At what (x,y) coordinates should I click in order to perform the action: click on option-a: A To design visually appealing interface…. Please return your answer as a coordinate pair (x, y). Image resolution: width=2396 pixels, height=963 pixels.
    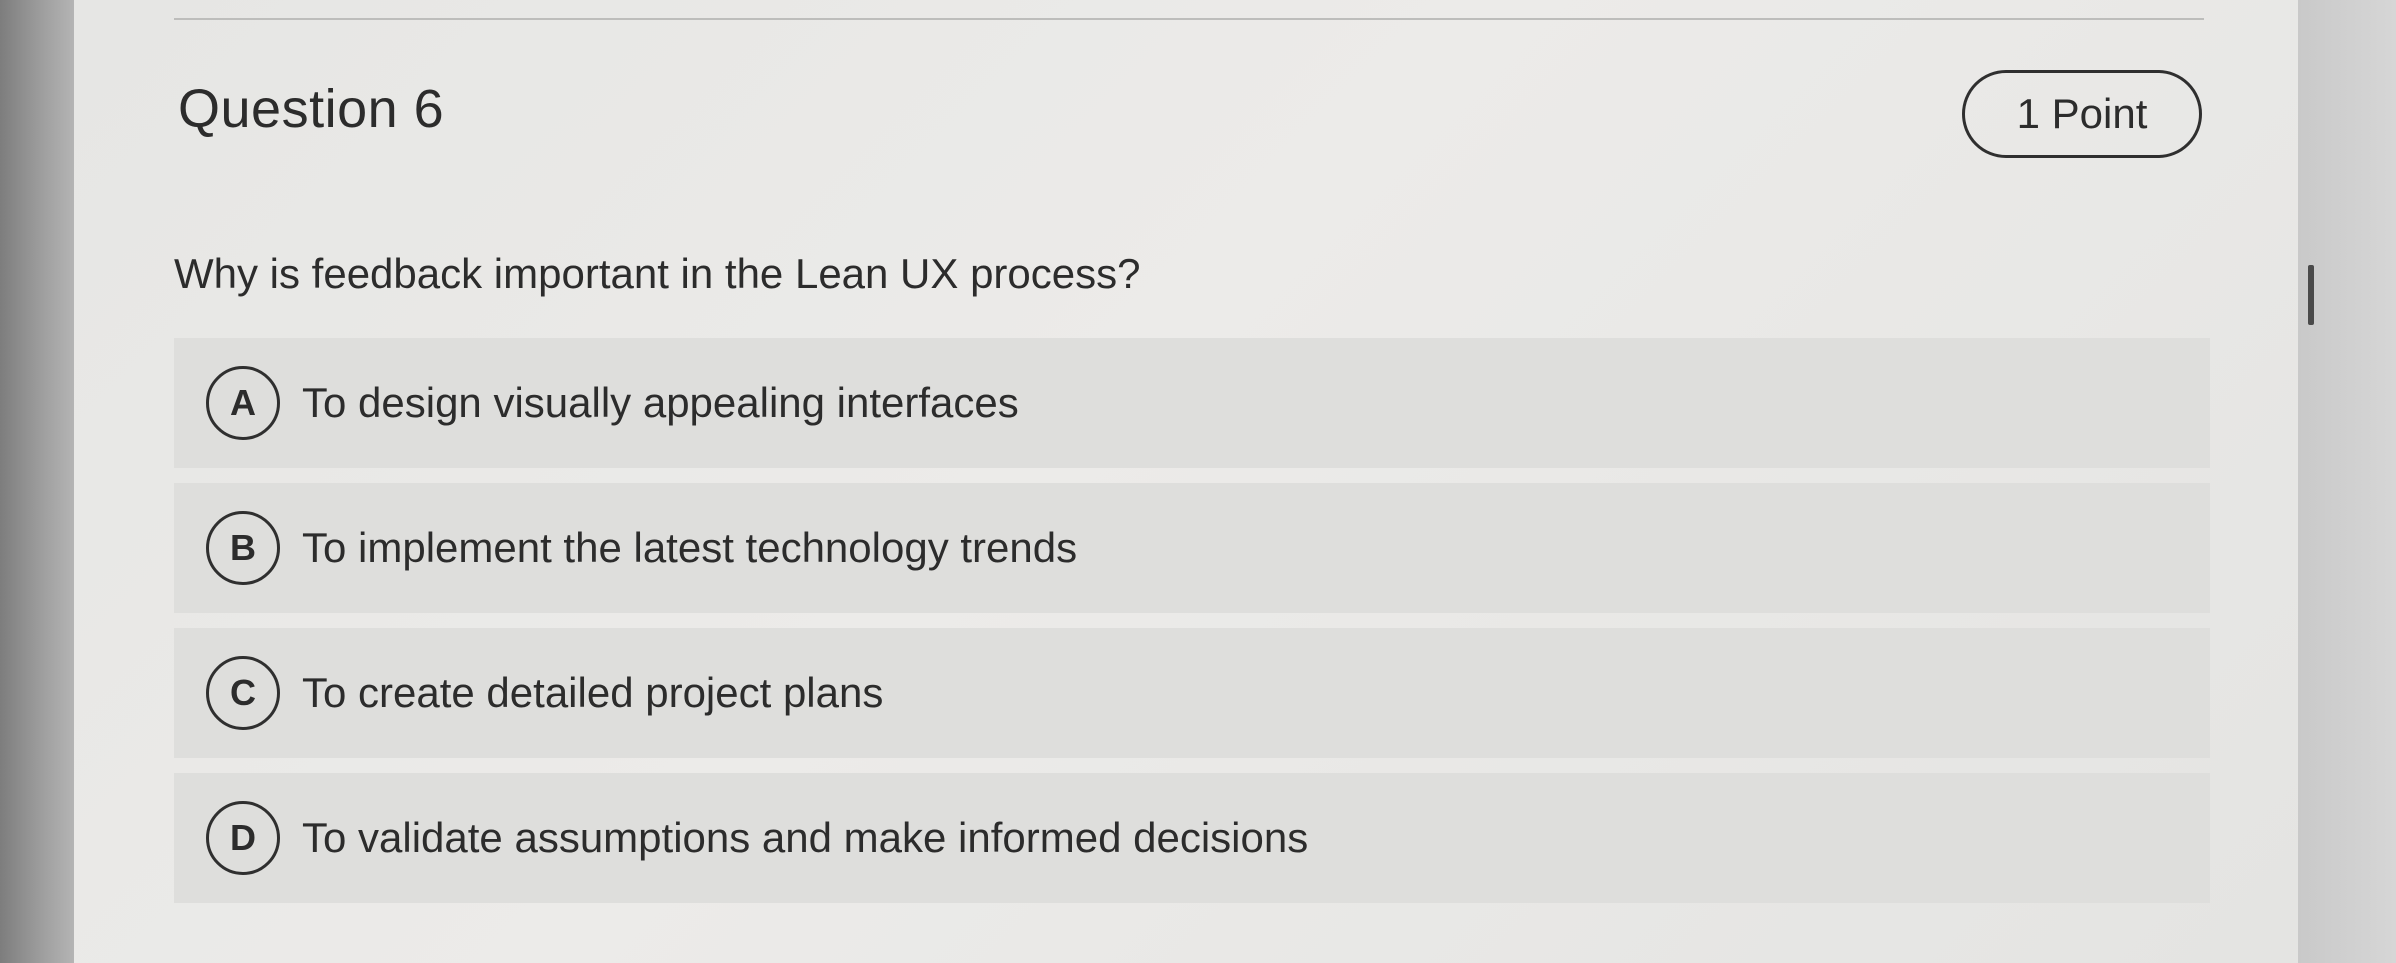
    Looking at the image, I should click on (1192, 403).